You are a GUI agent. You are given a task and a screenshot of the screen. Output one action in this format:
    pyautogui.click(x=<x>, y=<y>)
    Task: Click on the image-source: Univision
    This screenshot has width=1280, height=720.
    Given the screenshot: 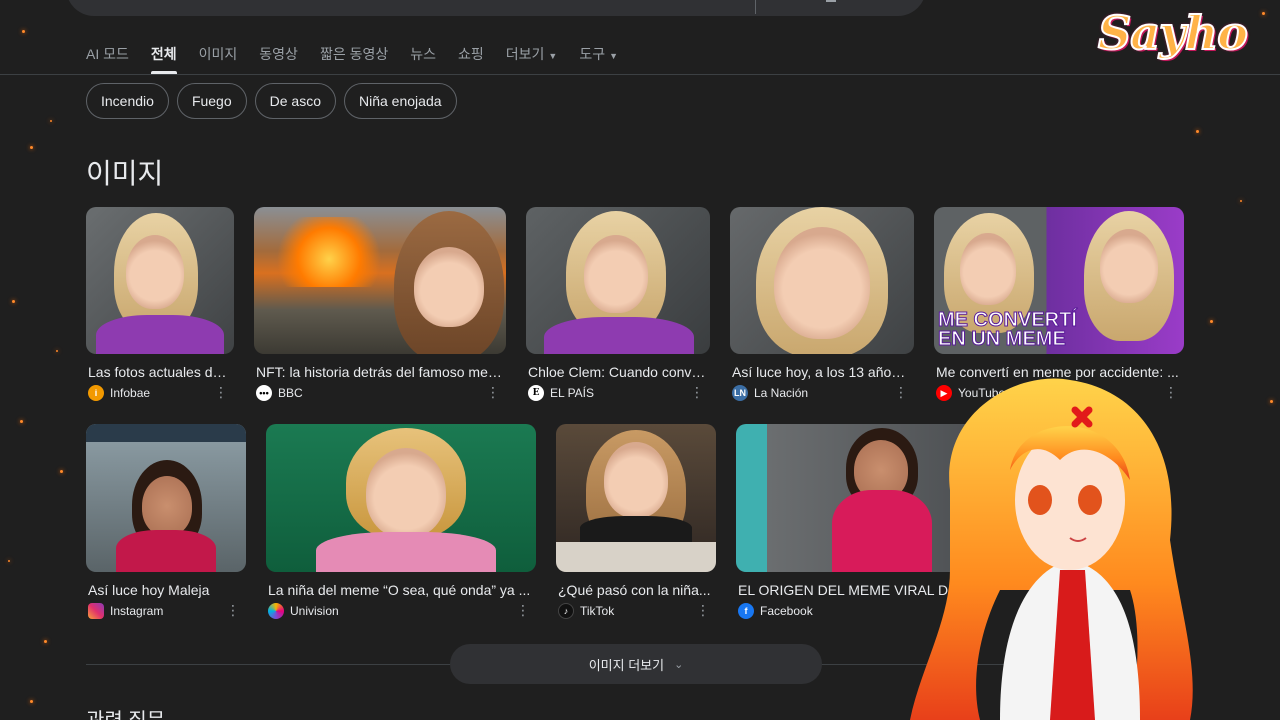 What is the action you would take?
    pyautogui.click(x=401, y=611)
    